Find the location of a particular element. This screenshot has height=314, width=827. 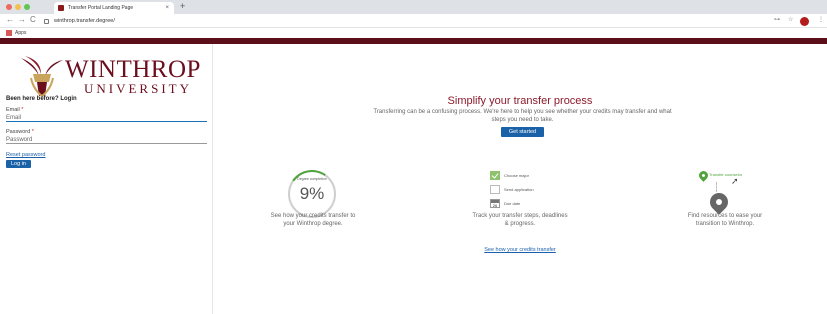

window-zoom-control is located at coordinates (27, 7).